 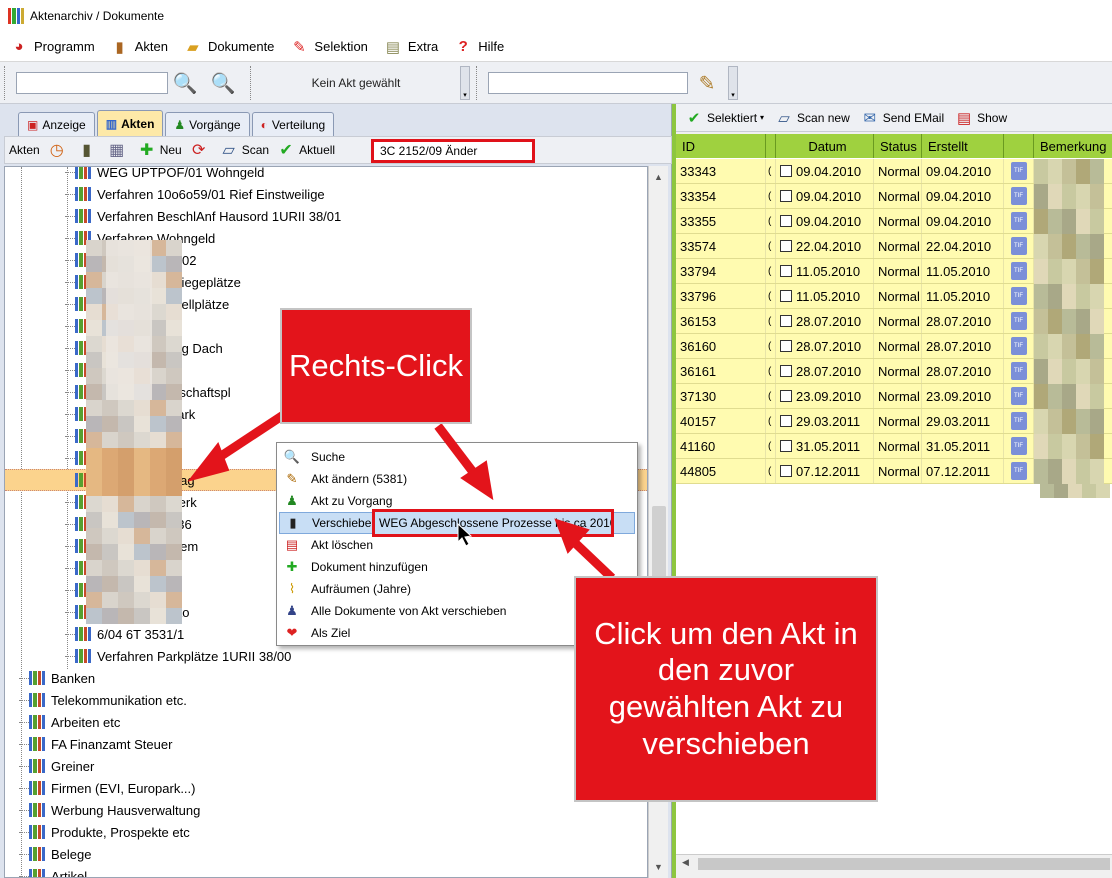 What do you see at coordinates (894, 371) in the screenshot?
I see `table-row: 36161(28.07.2010 Normal 28.07.2010 TIF` at bounding box center [894, 371].